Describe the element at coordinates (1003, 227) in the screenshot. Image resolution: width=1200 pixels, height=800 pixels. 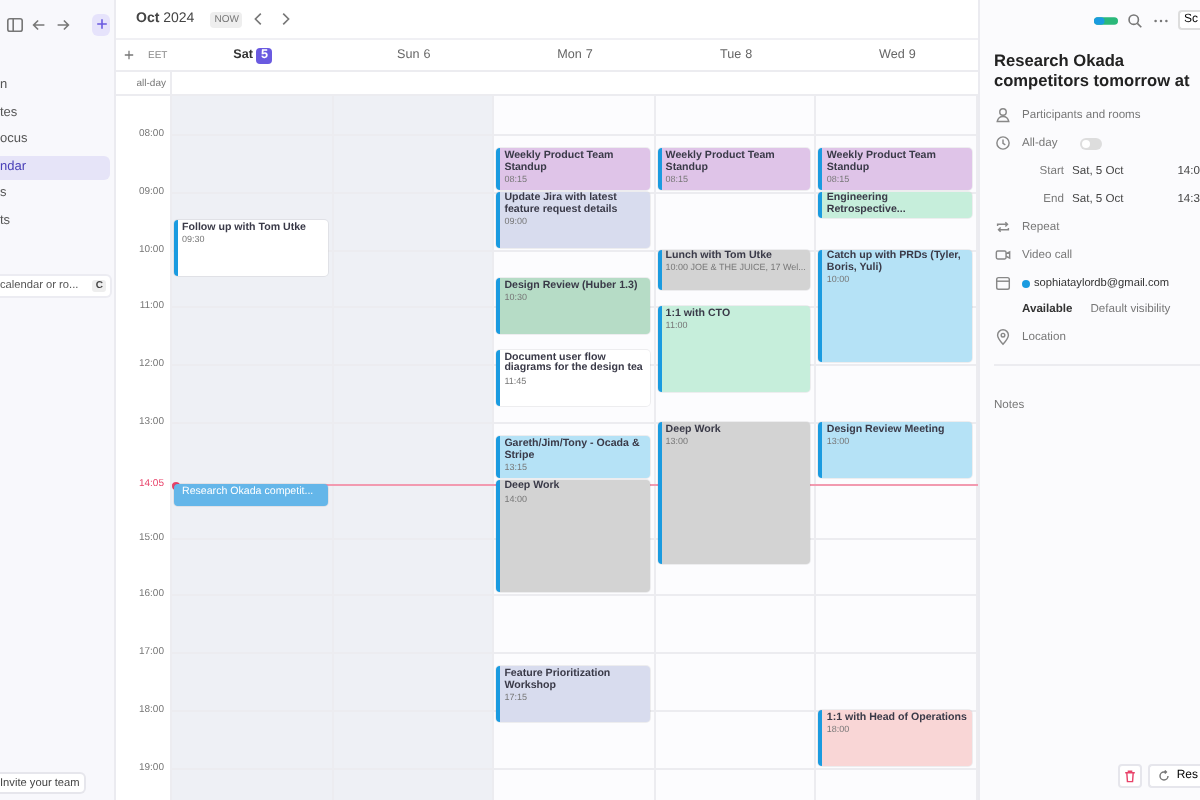
I see `repeat-icon` at that location.